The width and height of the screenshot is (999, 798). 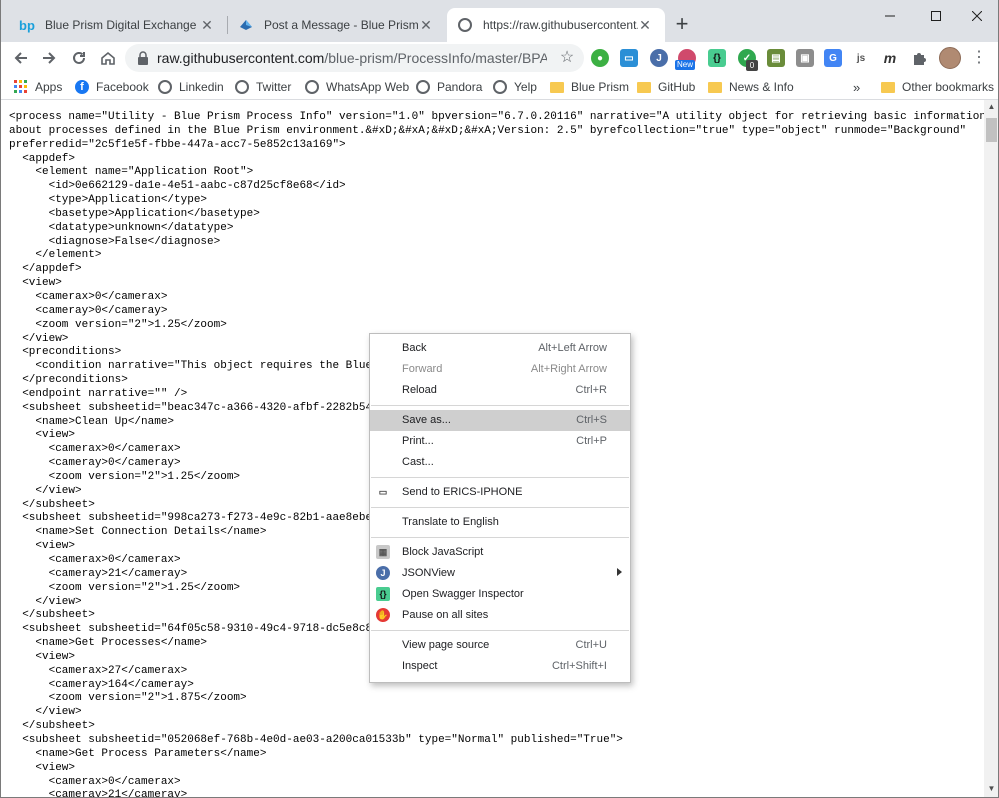 I want to click on bookmark-label: Linkedin, so click(x=201, y=87).